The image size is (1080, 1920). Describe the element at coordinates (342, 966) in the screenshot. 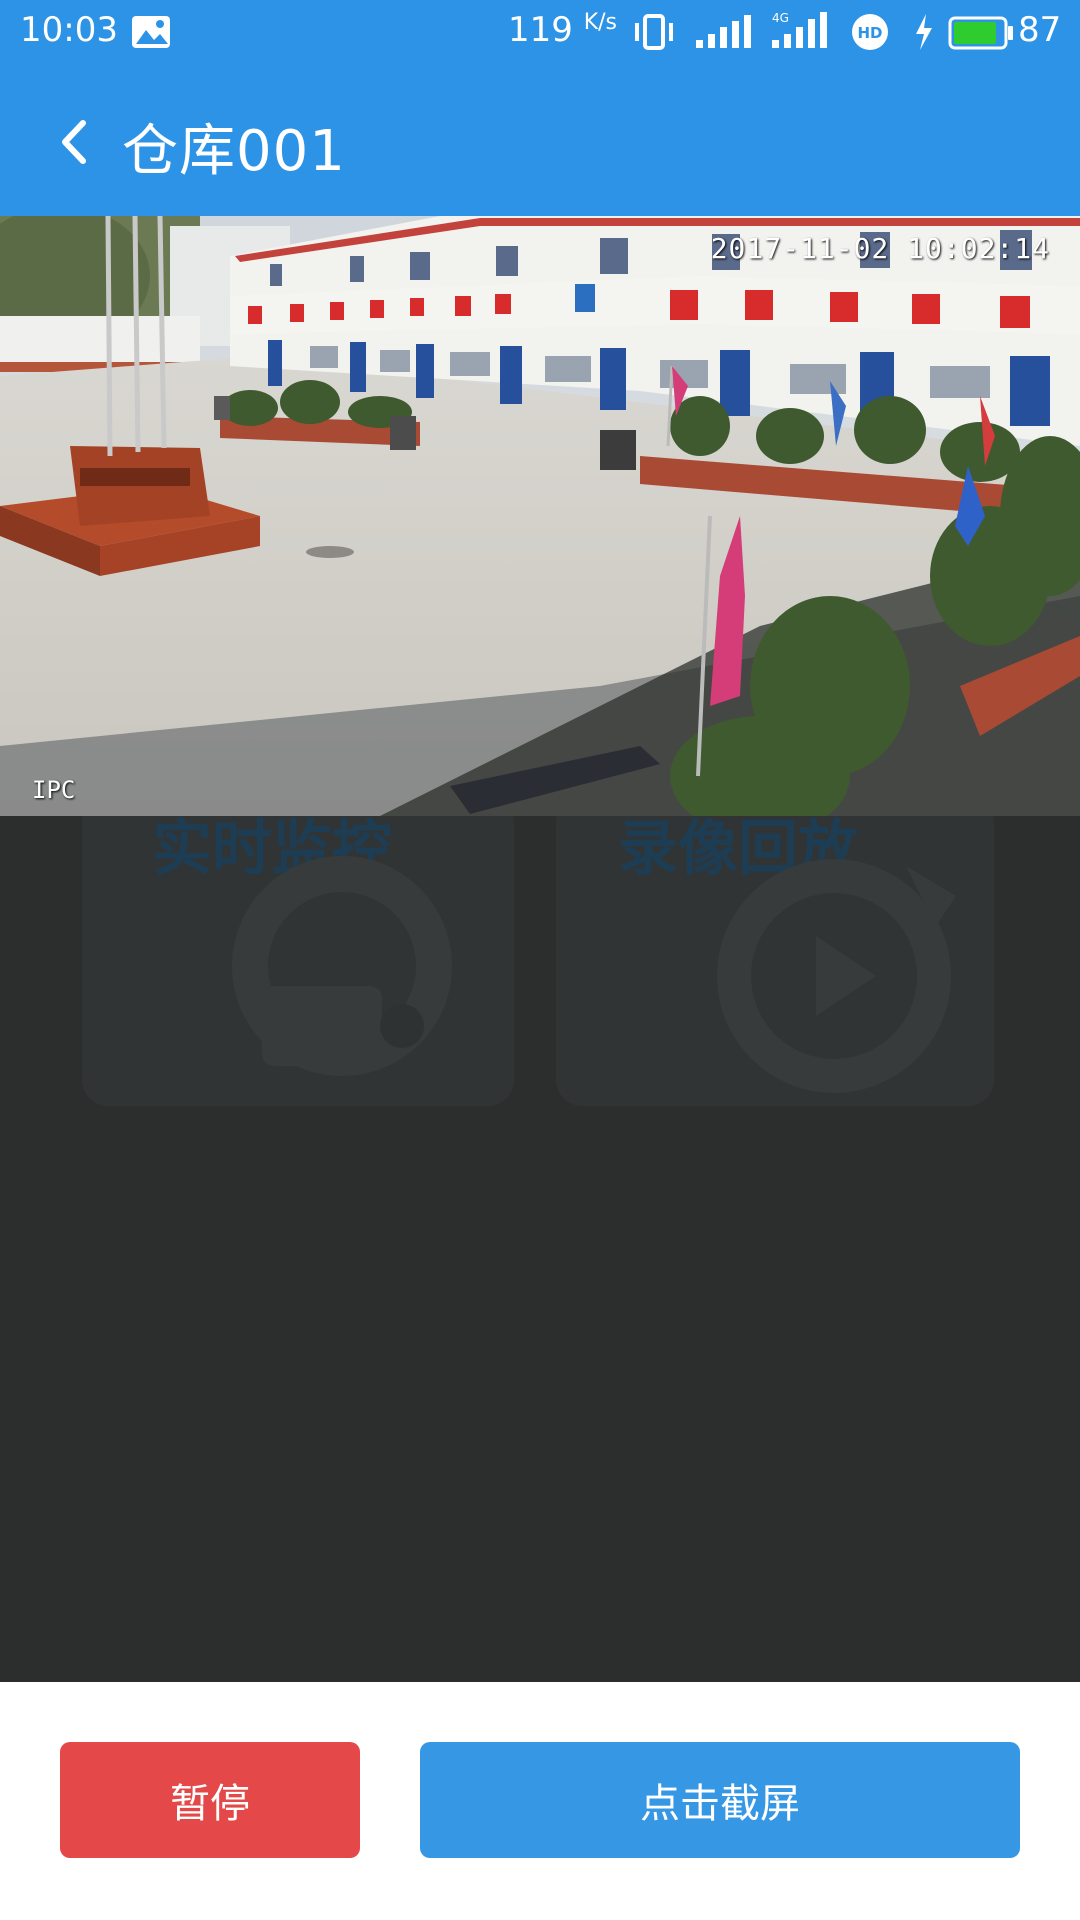

I see `camera-icon` at that location.